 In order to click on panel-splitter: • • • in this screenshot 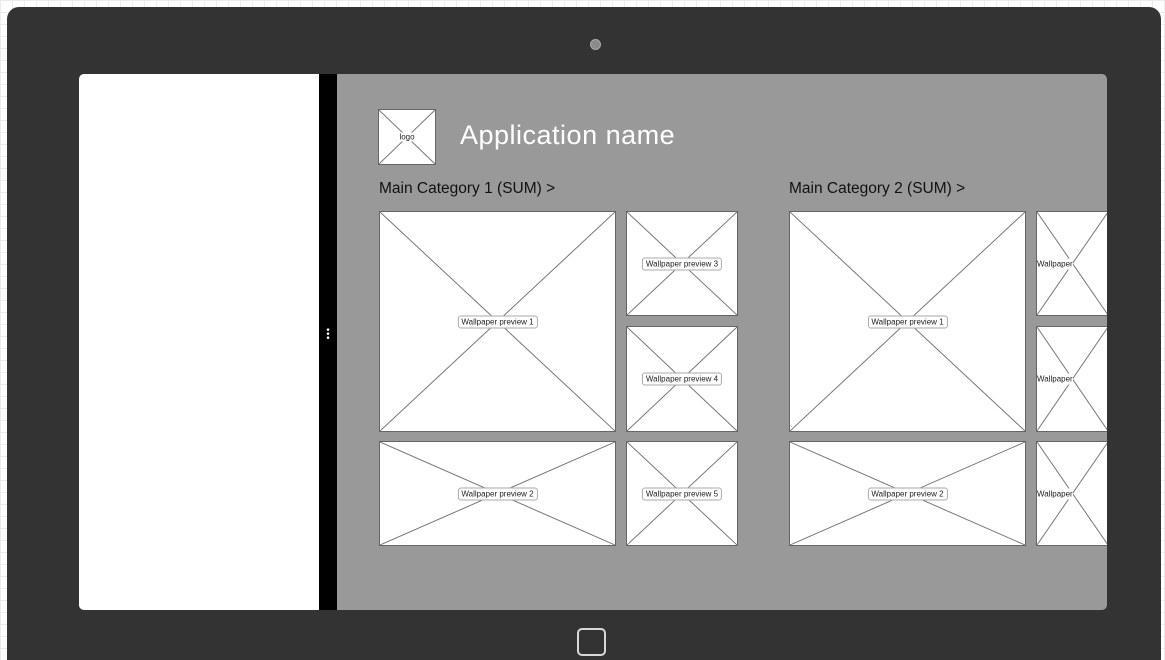, I will do `click(328, 342)`.